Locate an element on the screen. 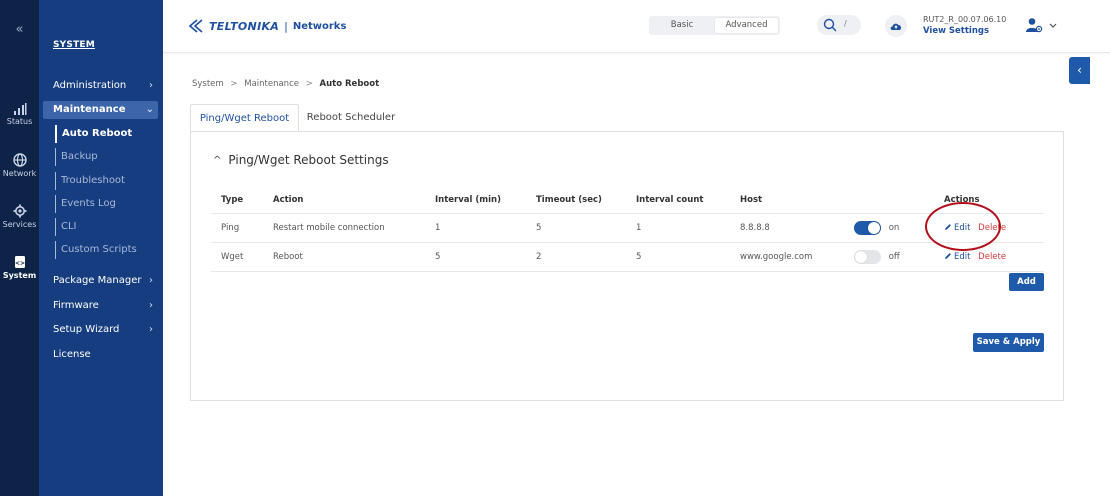  chevron-up-icon: ^ is located at coordinates (217, 160).